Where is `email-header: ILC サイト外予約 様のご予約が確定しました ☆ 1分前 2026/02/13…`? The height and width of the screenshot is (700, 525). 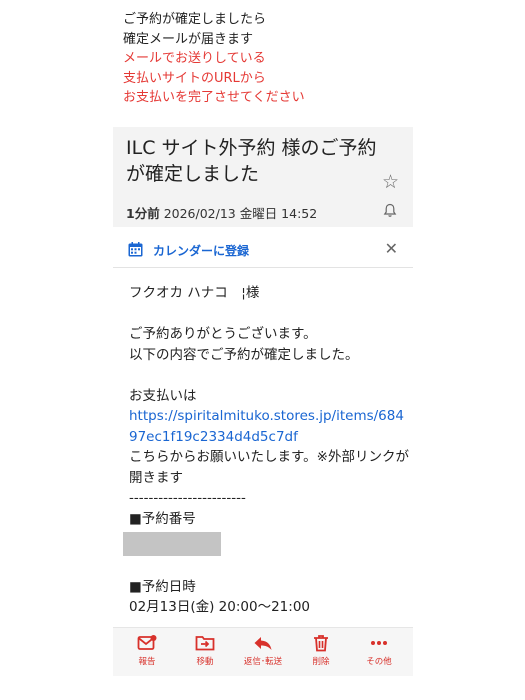 email-header: ILC サイト外予約 様のご予約が確定しました ☆ 1分前 2026/02/13… is located at coordinates (263, 177).